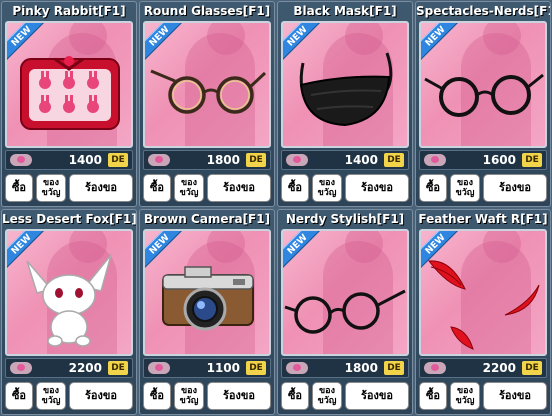  Describe the element at coordinates (345, 219) in the screenshot. I see `item-title: Nerdy Stylish[F1]` at that location.